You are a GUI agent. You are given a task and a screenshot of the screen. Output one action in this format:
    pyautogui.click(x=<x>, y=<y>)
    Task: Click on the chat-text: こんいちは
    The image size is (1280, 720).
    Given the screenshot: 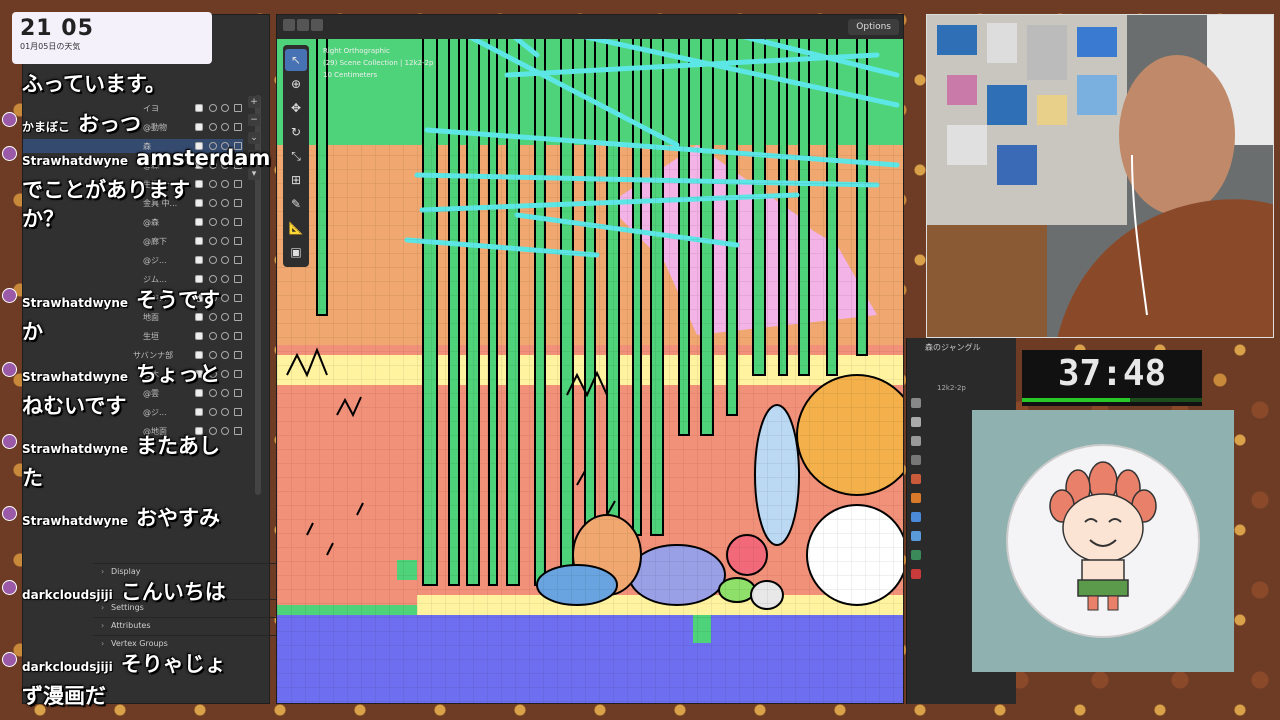 What is the action you would take?
    pyautogui.click(x=173, y=592)
    